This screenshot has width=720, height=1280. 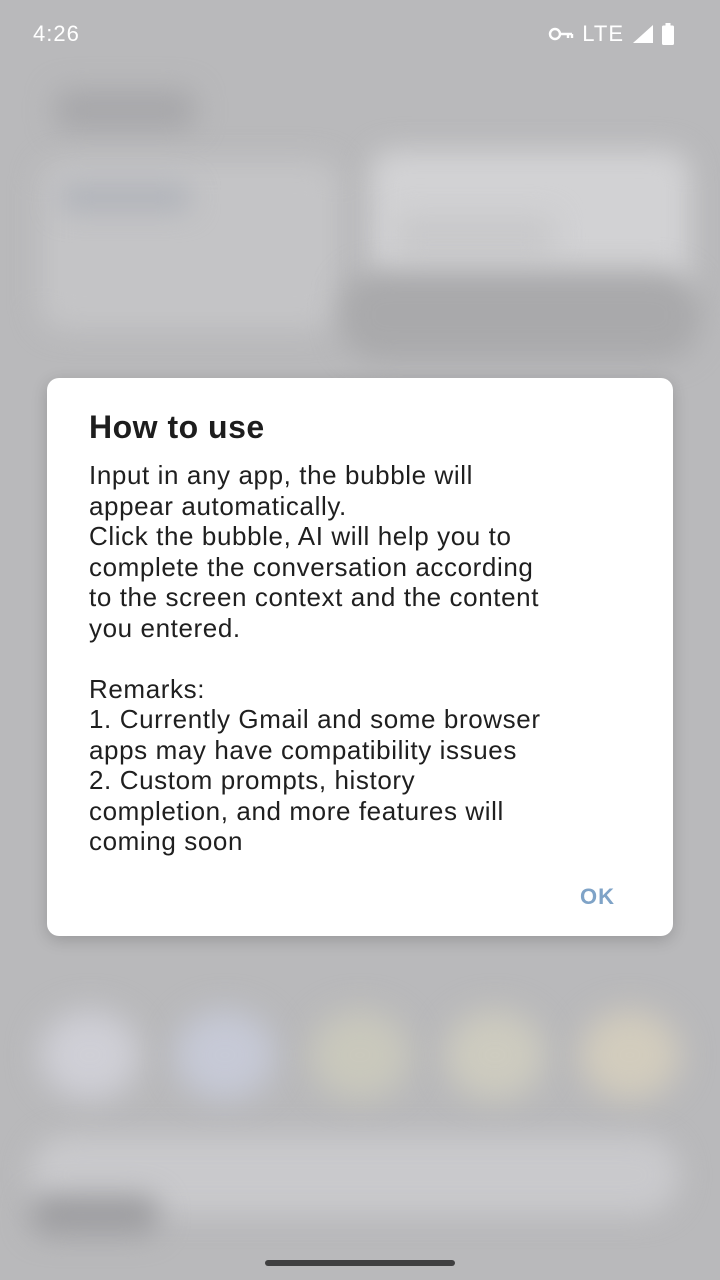 I want to click on dialog-body-line: you entered., so click(x=165, y=627).